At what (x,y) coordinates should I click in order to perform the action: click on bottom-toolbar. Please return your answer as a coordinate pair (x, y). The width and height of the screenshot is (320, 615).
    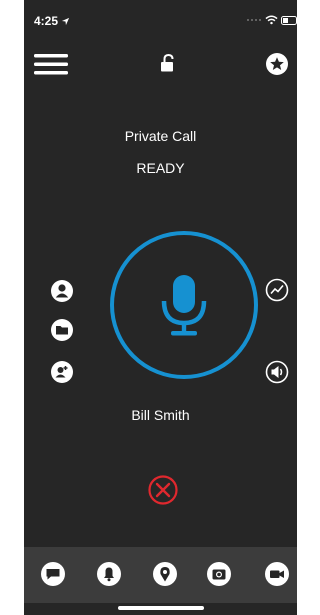
    Looking at the image, I should click on (160, 575).